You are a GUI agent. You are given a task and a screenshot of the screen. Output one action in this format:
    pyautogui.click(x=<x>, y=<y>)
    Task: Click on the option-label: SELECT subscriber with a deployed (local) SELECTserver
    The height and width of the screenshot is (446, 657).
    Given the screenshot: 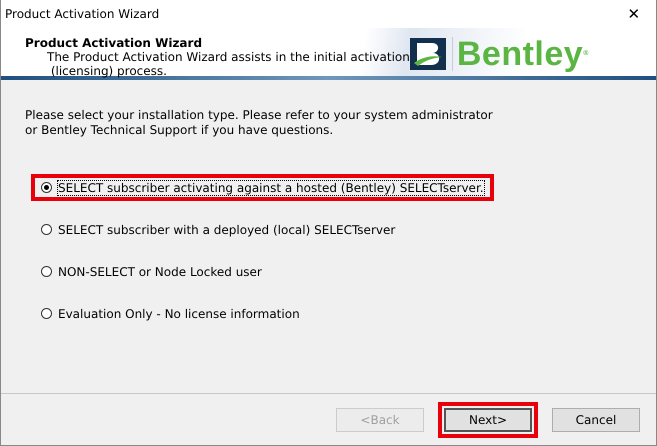 What is the action you would take?
    pyautogui.click(x=227, y=229)
    